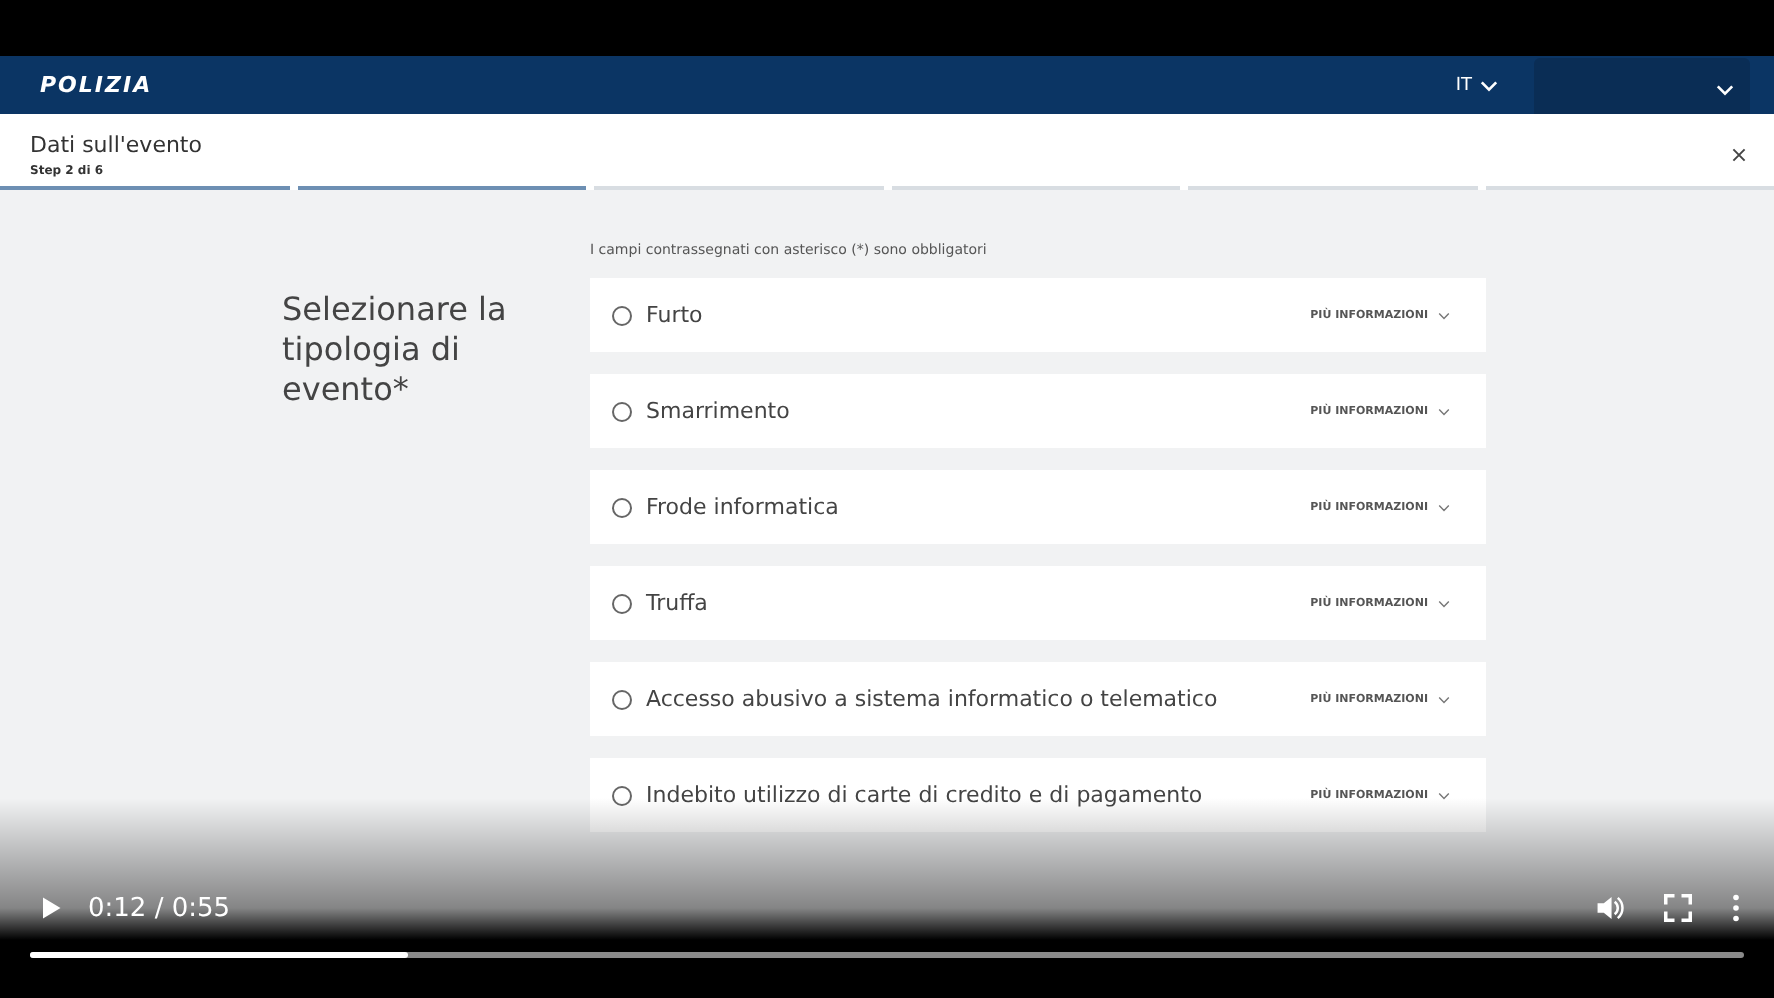 The width and height of the screenshot is (1774, 998). I want to click on question-heading: Selezionare la tipologia di evento*, so click(395, 350).